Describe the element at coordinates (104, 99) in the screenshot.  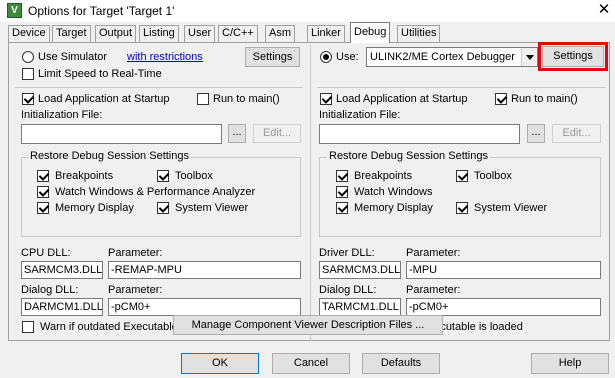
I see `left-load-app-label: Load Application at Startup` at that location.